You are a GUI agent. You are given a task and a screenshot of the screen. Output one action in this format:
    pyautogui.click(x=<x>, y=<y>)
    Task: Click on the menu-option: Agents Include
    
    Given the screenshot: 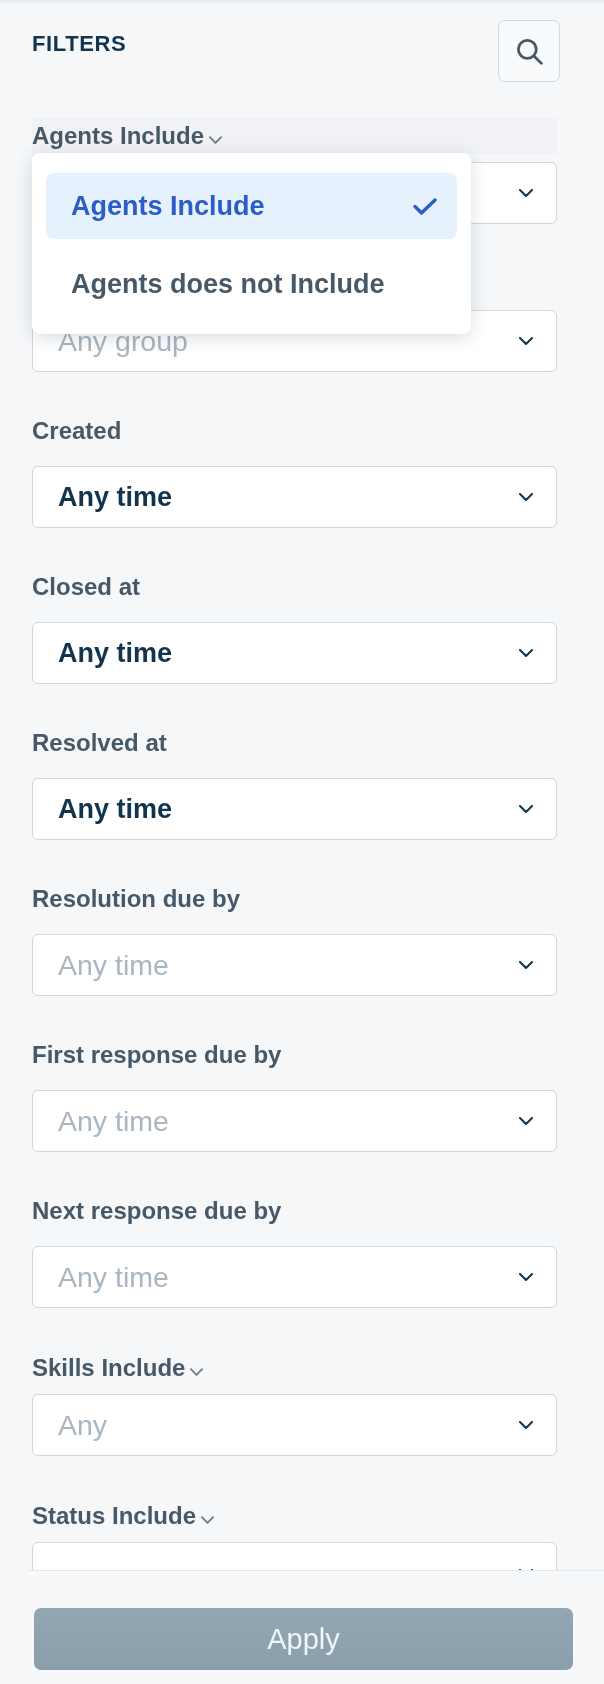 What is the action you would take?
    pyautogui.click(x=251, y=206)
    